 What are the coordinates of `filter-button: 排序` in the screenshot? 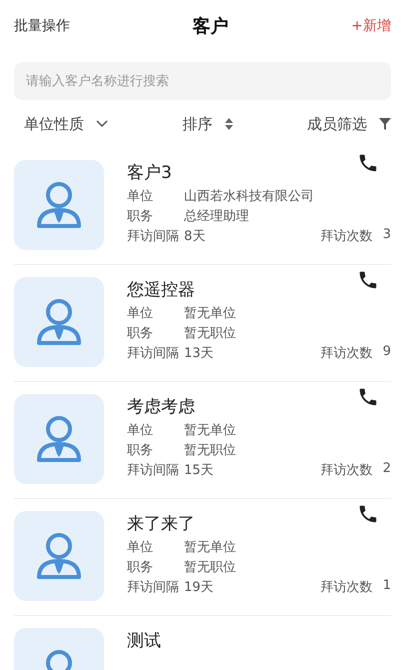 It's located at (207, 124).